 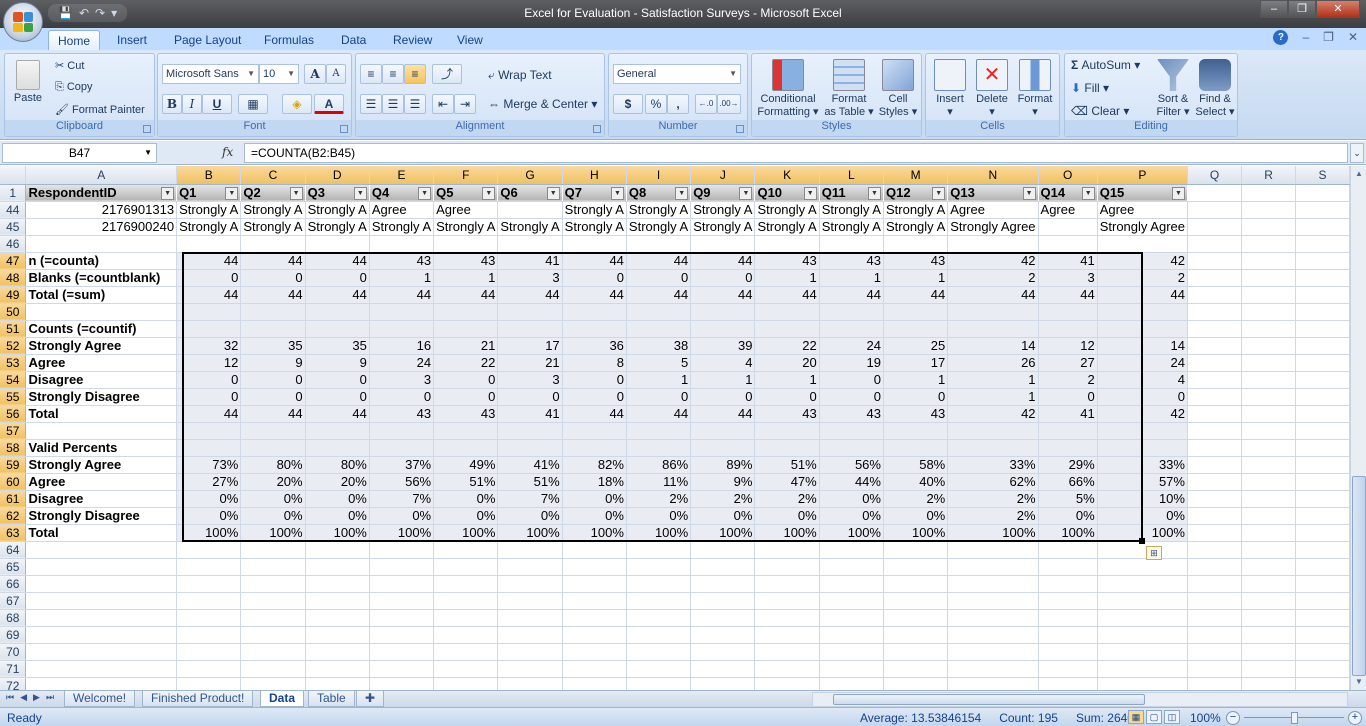 I want to click on row-header: 63, so click(x=13, y=533).